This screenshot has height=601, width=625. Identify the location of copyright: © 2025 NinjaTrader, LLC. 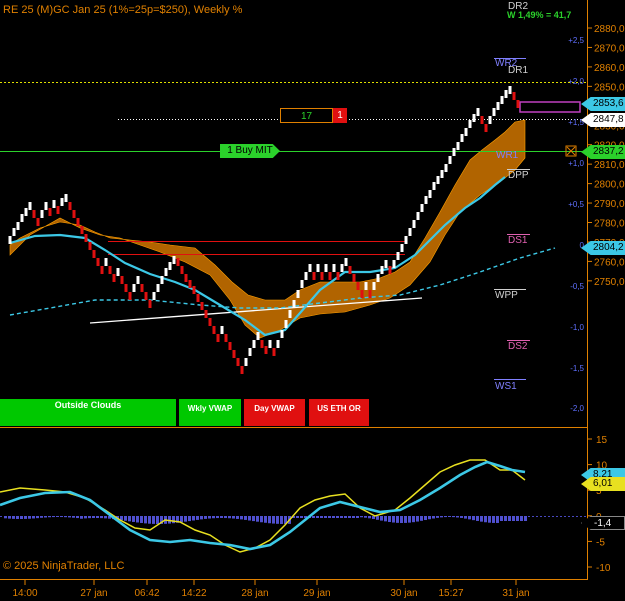
(64, 566).